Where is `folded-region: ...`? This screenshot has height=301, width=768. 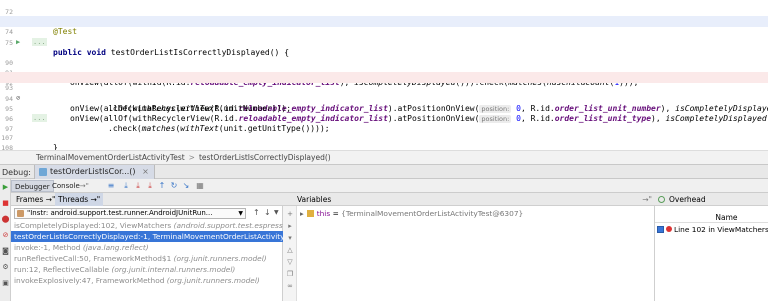 folded-region: ... is located at coordinates (384, 42).